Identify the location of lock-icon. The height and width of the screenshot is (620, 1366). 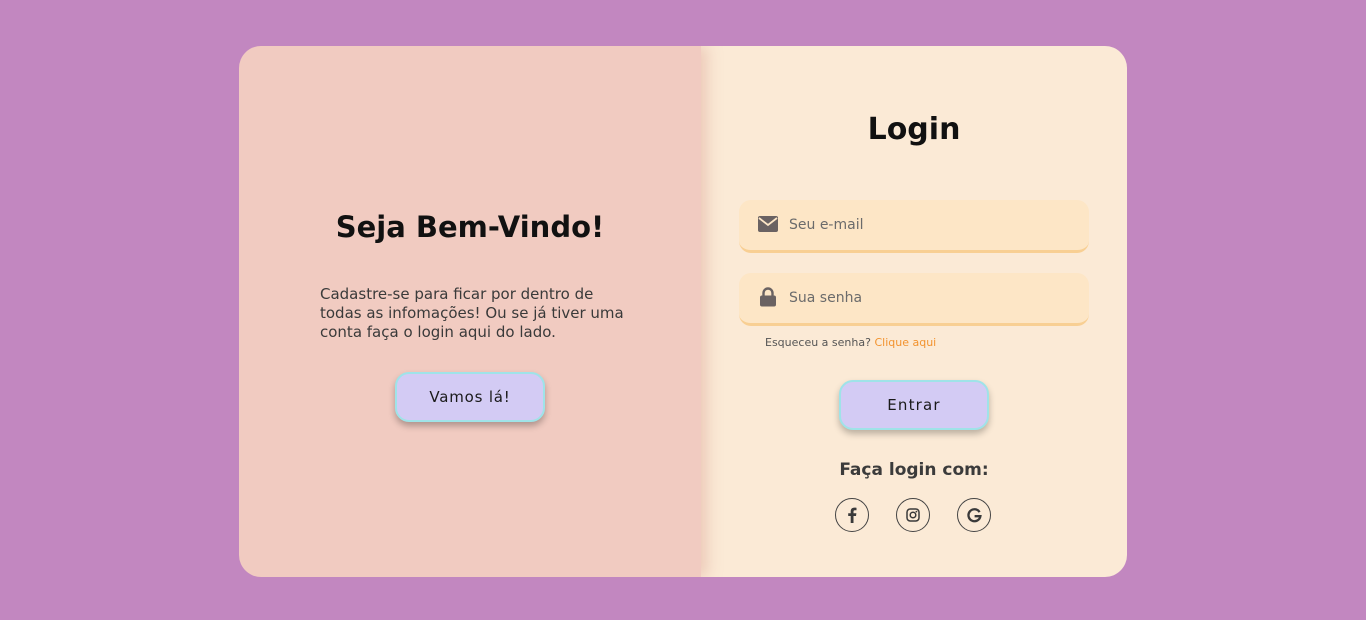
(769, 298).